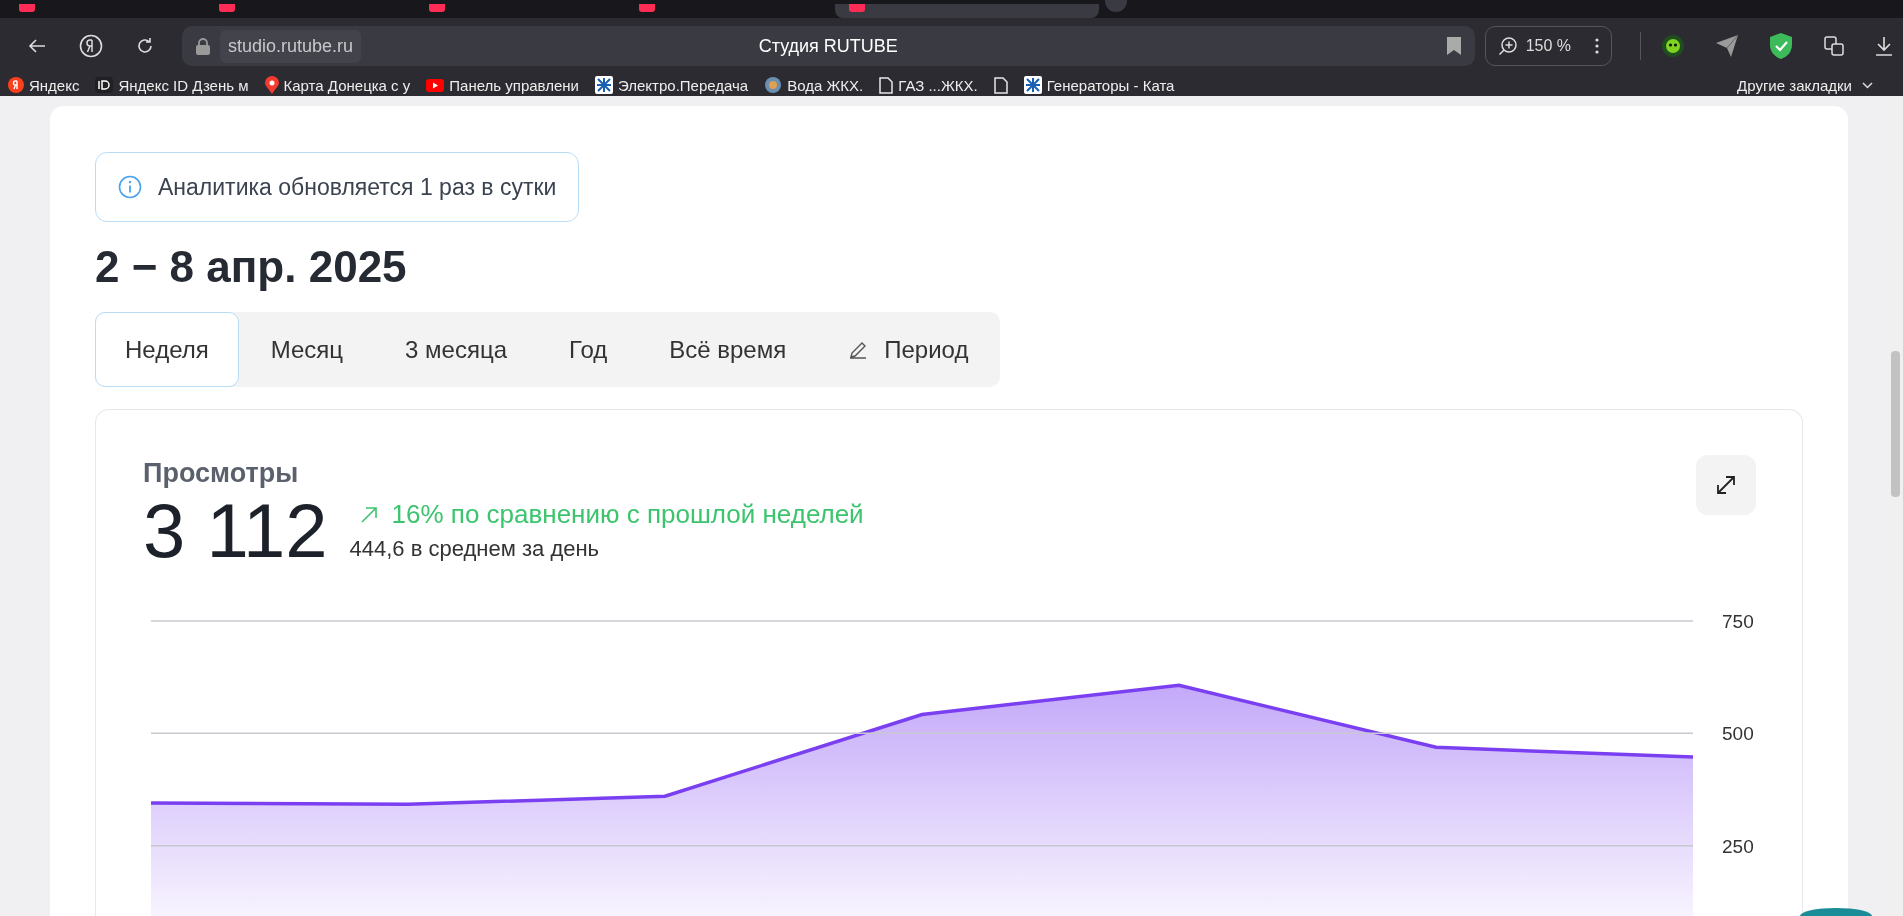 Image resolution: width=1903 pixels, height=916 pixels. What do you see at coordinates (167, 349) in the screenshot?
I see `period-tab: Неделя` at bounding box center [167, 349].